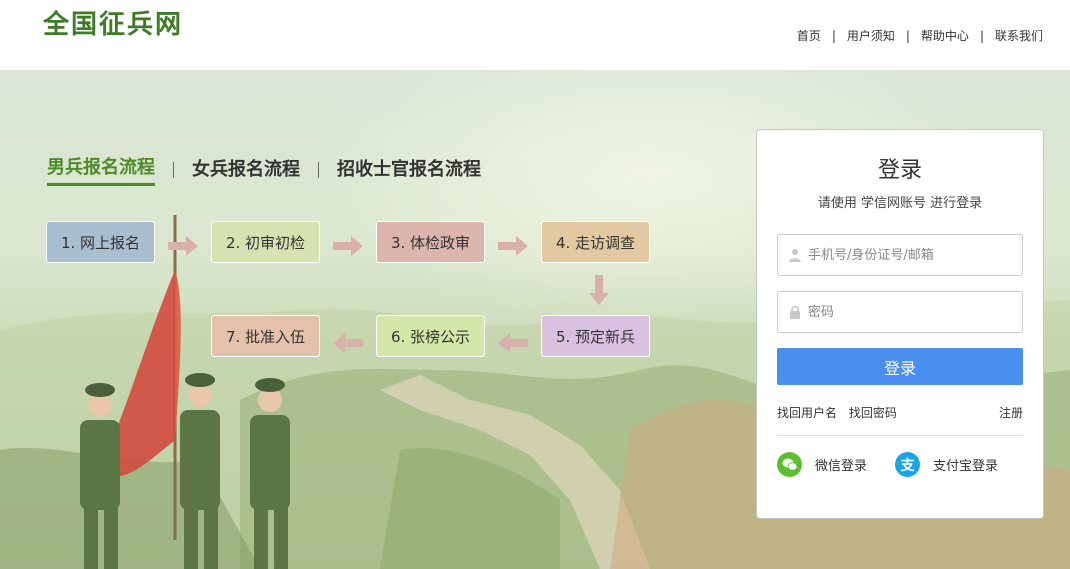 The height and width of the screenshot is (569, 1070). Describe the element at coordinates (409, 170) in the screenshot. I see `tab-nco-enlistment: 招收士官报名流程` at that location.